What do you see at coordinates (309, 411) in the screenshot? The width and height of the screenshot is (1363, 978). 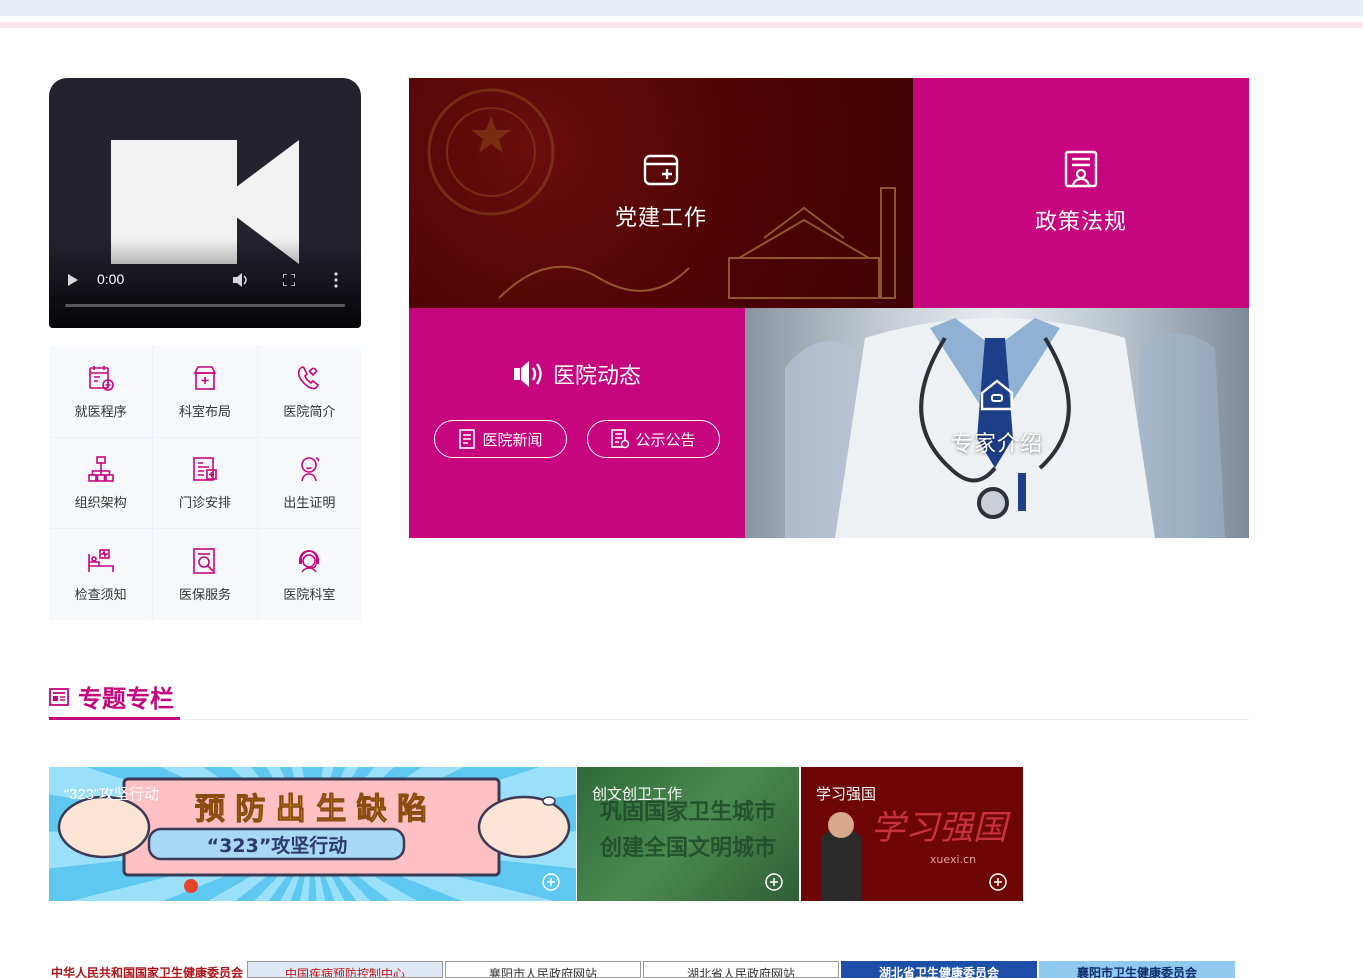 I see `quick-link-label: 医院简介` at bounding box center [309, 411].